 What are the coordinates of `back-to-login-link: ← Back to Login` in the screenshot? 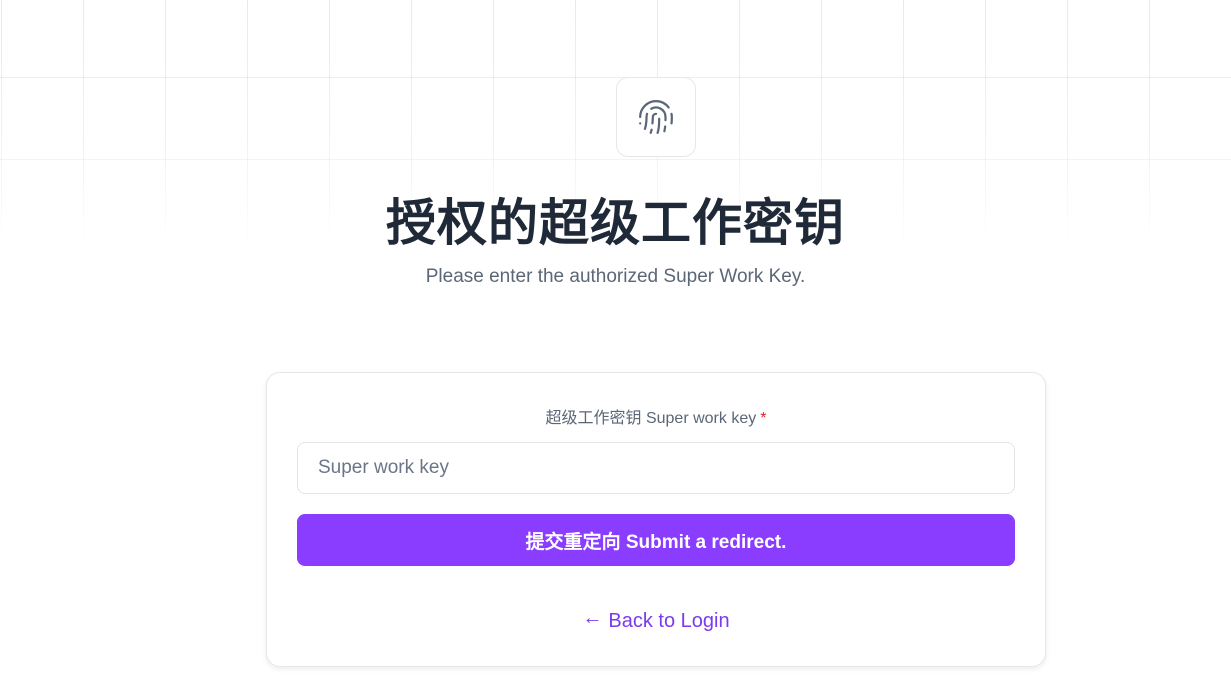 It's located at (656, 621).